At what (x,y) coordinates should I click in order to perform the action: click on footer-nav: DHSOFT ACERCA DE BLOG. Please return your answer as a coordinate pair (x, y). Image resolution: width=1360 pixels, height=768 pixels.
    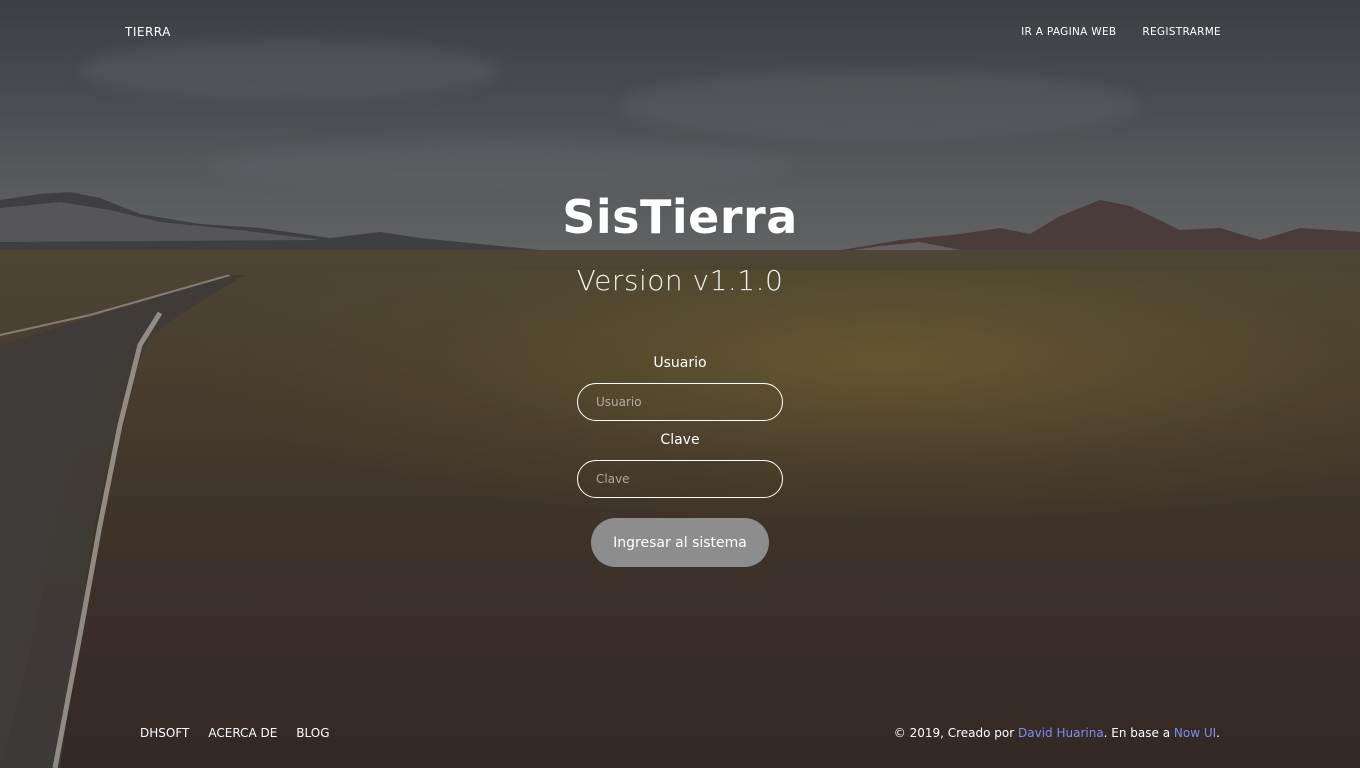
    Looking at the image, I should click on (235, 733).